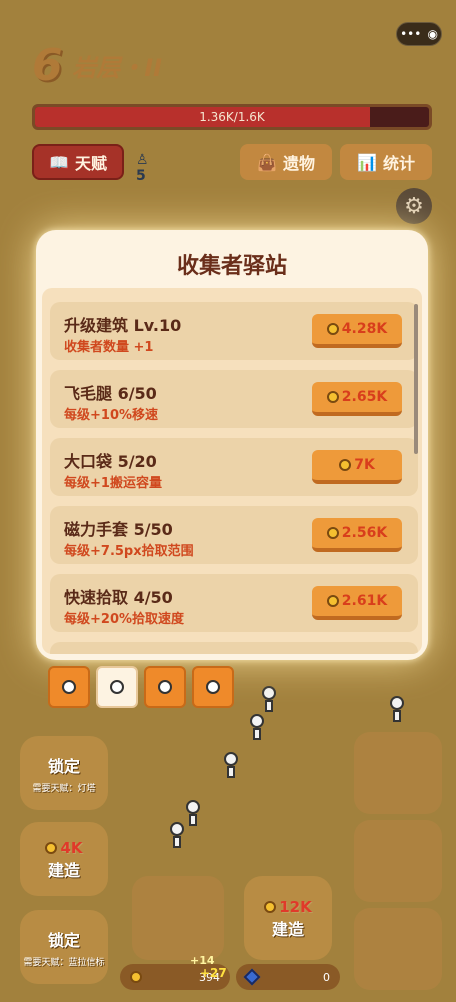  Describe the element at coordinates (64, 859) in the screenshot. I see `build-slot-1: 4K 建造` at that location.